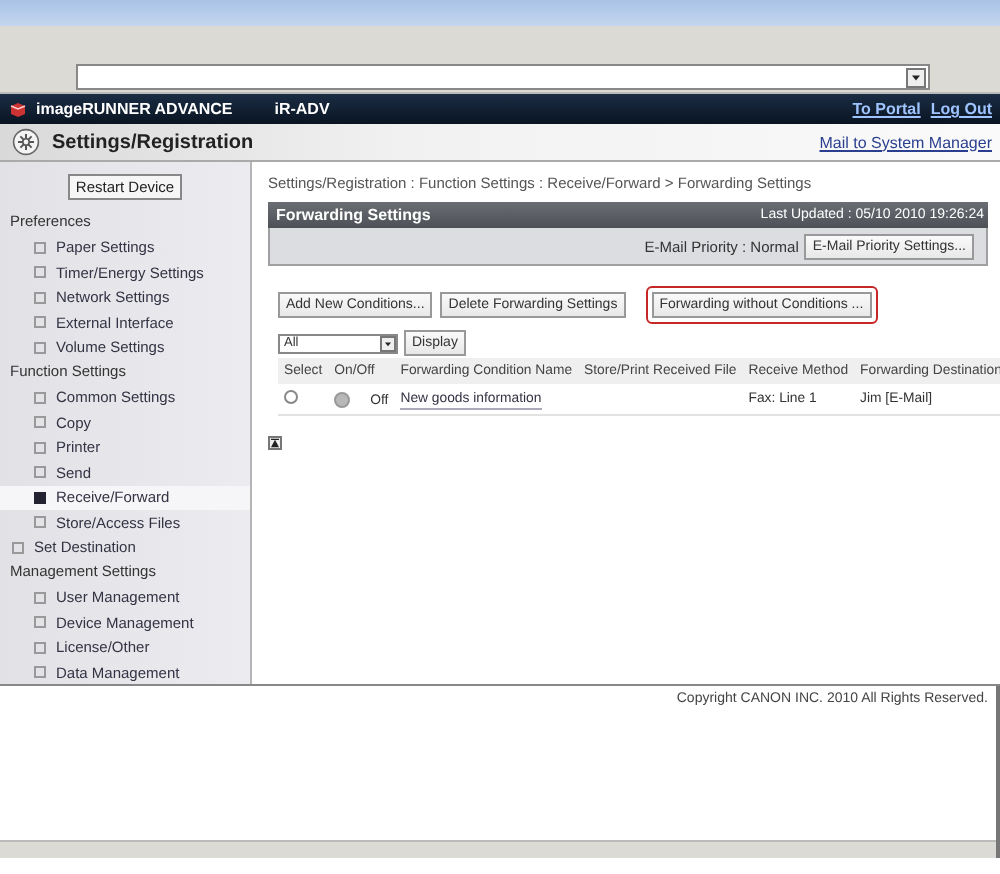 This screenshot has height=874, width=1000. Describe the element at coordinates (961, 109) in the screenshot. I see `header-link: Log Out` at that location.